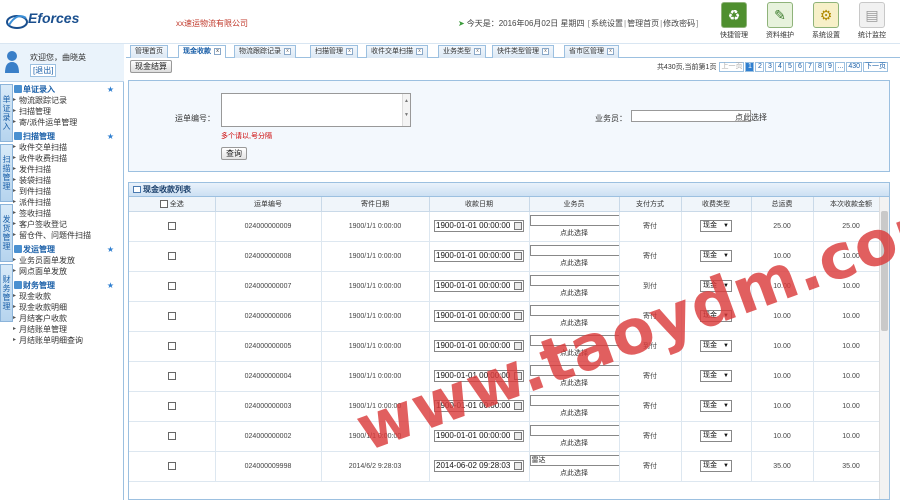 The height and width of the screenshot is (500, 900). Describe the element at coordinates (734, 22) in the screenshot. I see `quick-manage-button: ♻ 快捷管理` at that location.